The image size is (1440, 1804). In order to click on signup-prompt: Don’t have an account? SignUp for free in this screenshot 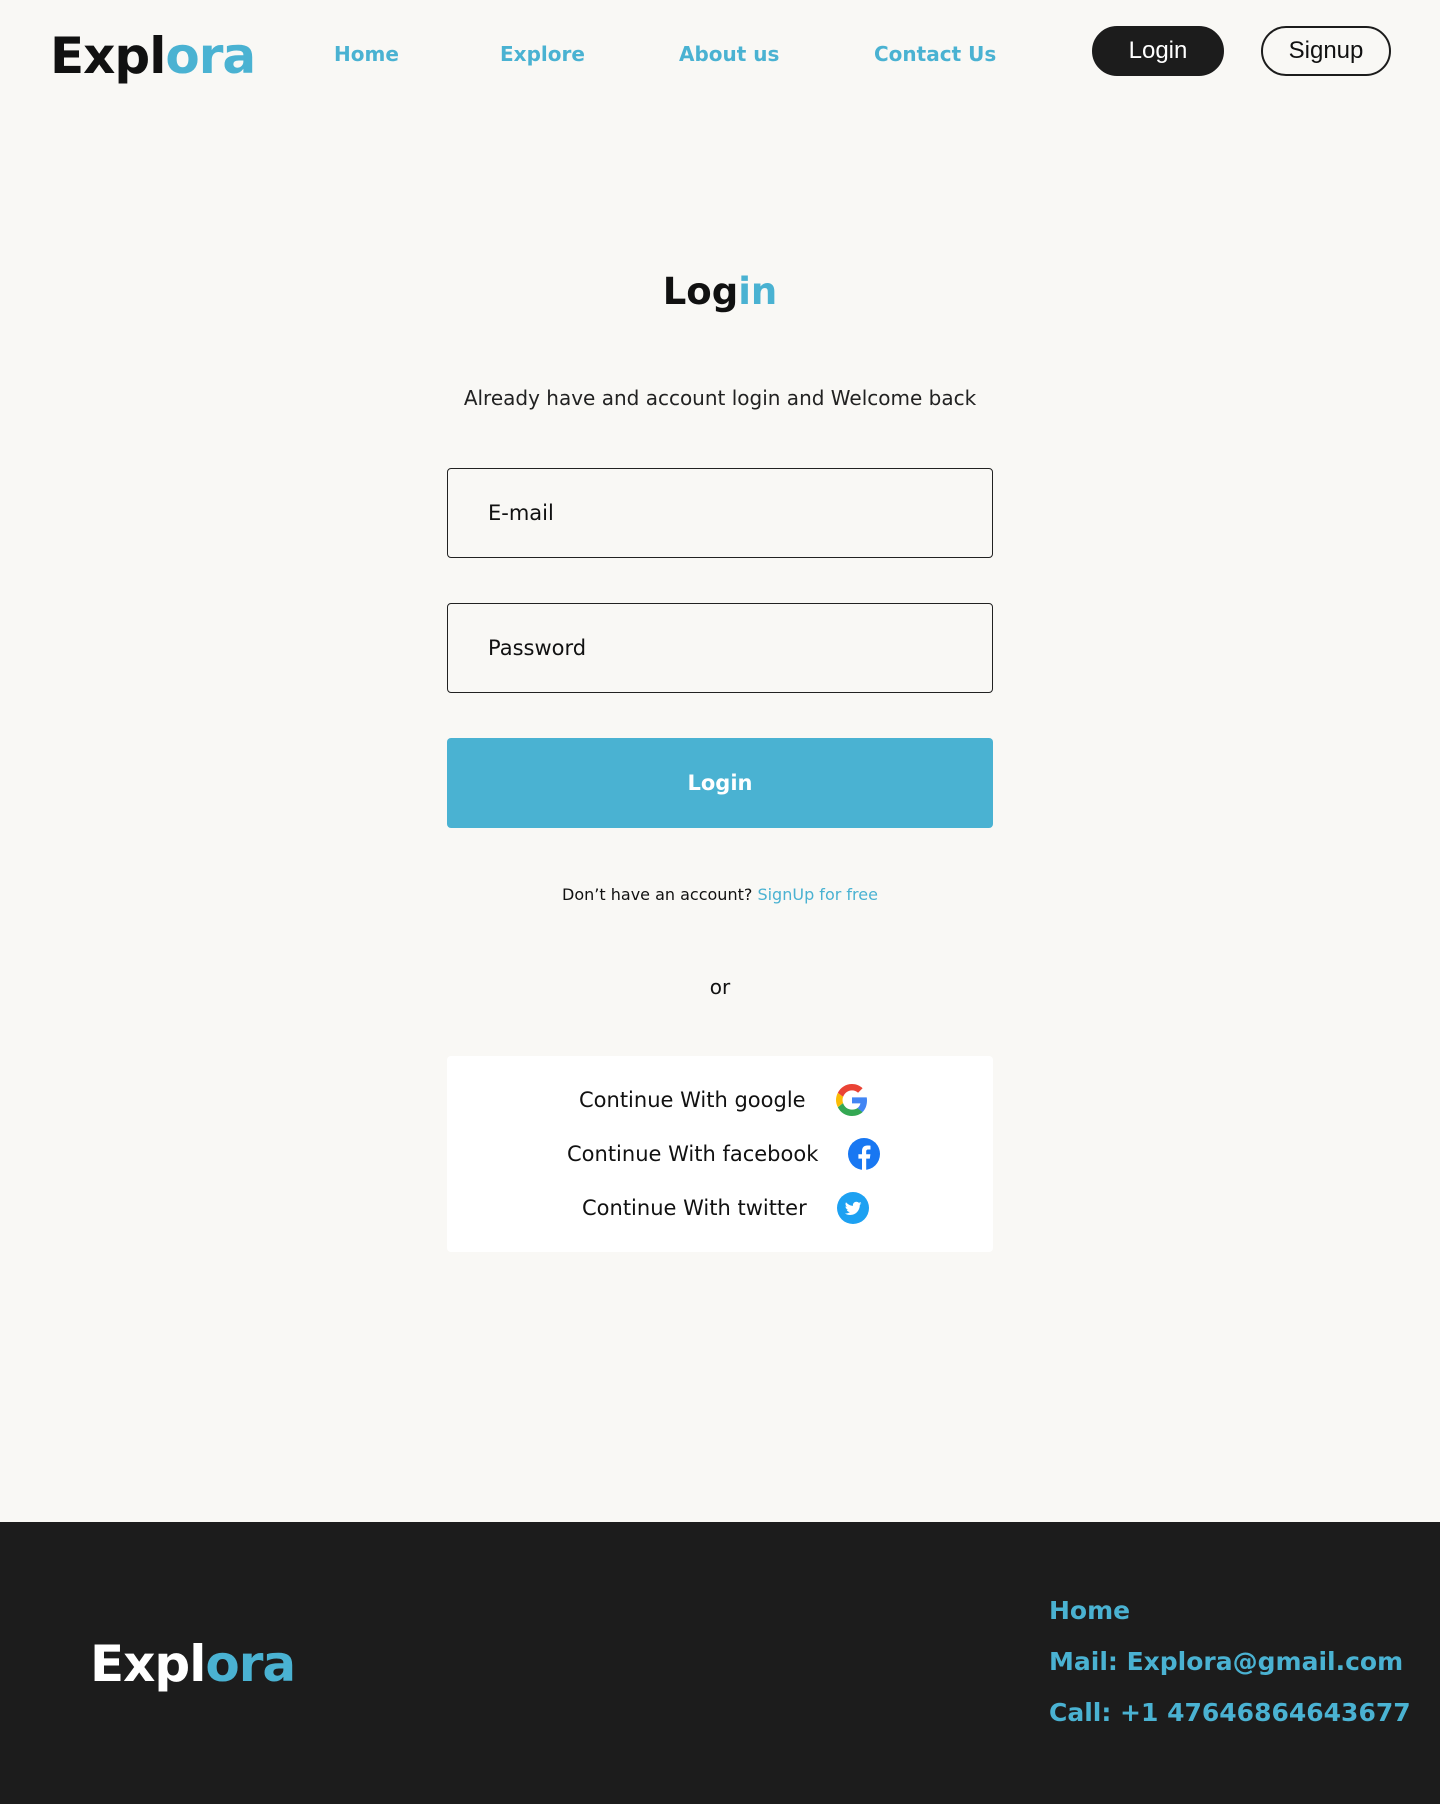, I will do `click(720, 895)`.